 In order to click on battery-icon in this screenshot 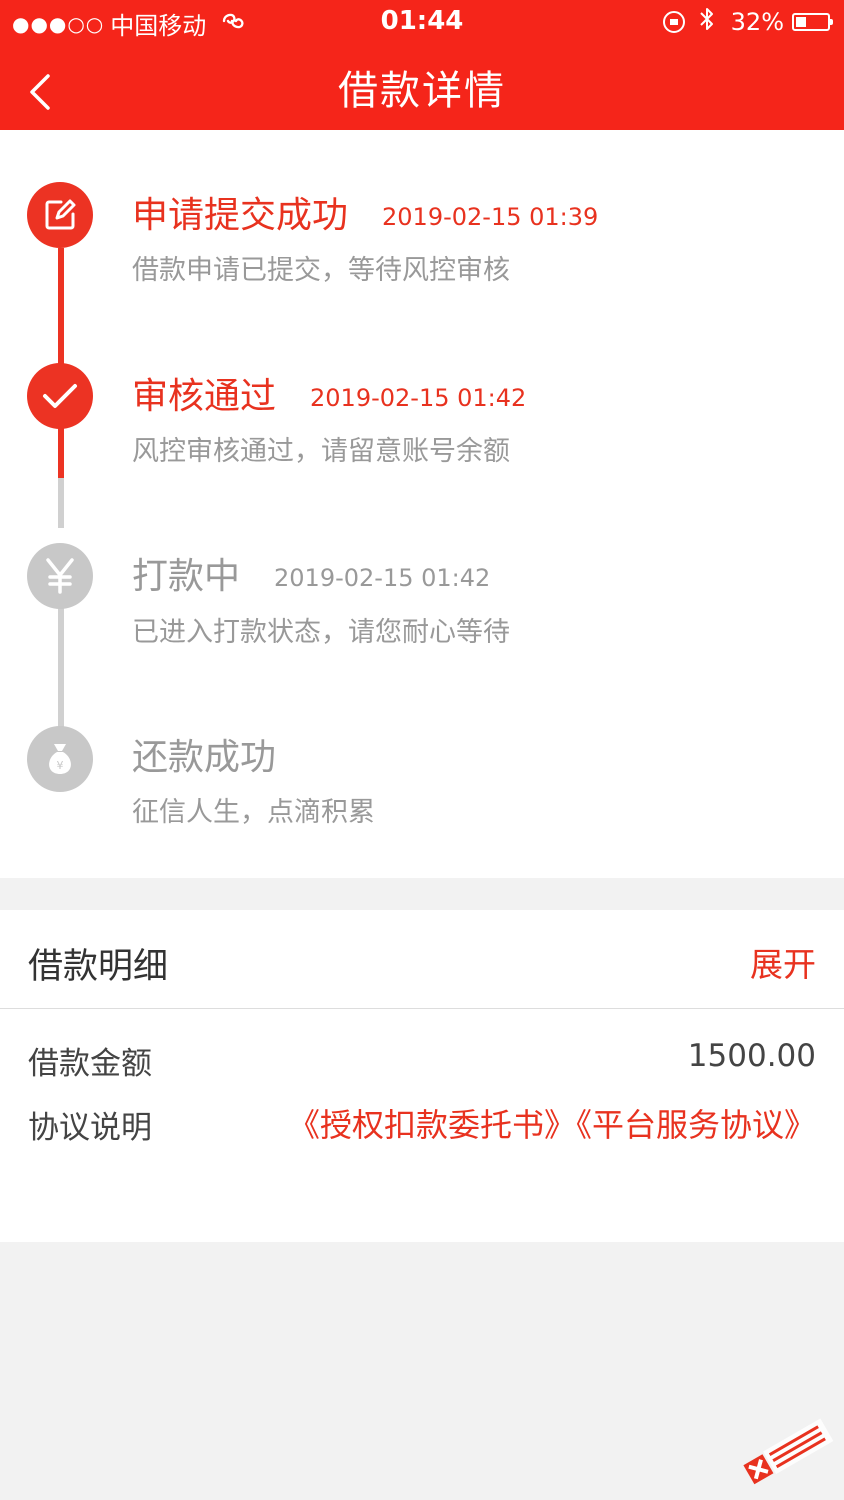, I will do `click(812, 22)`.